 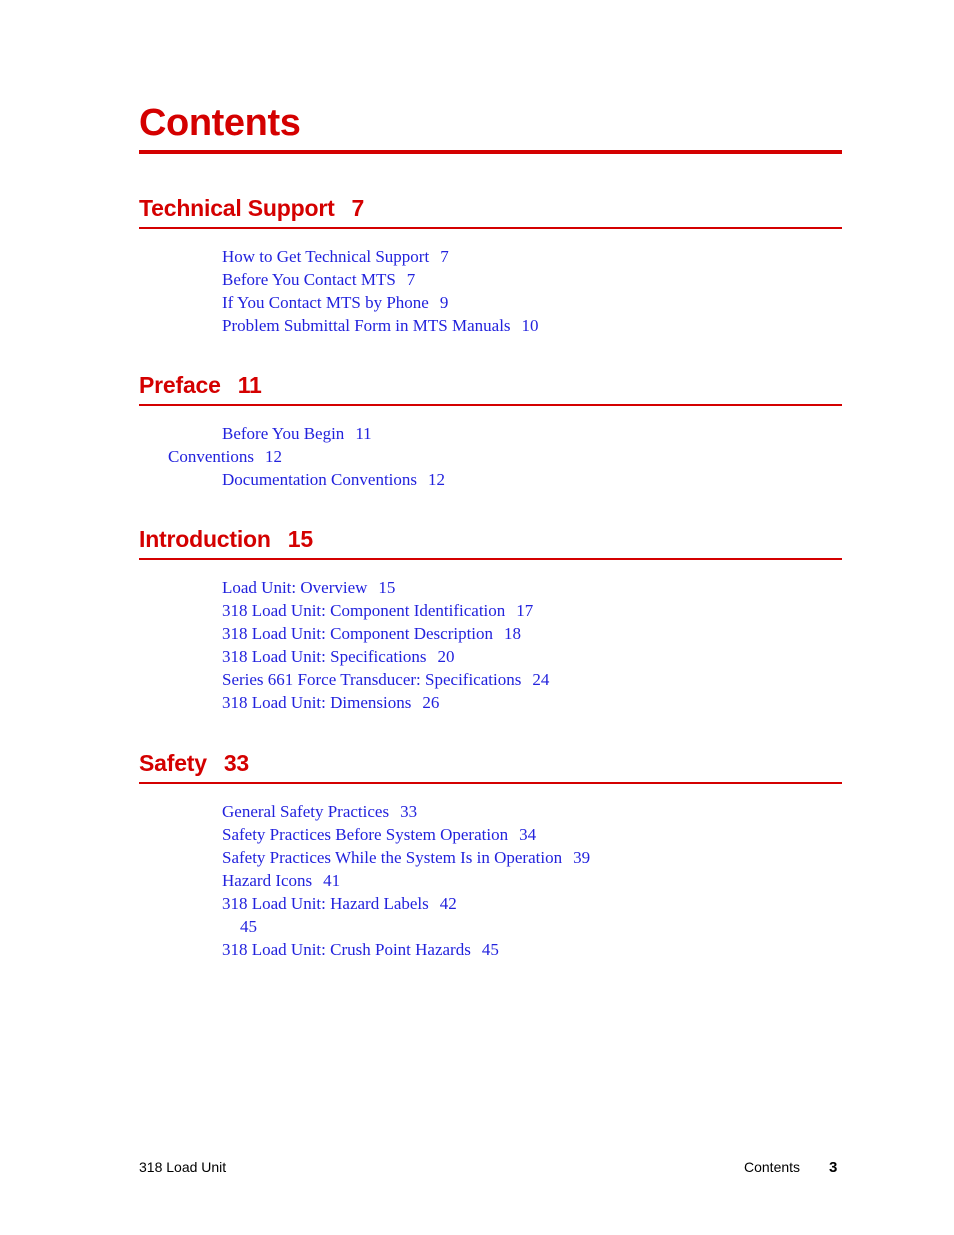 What do you see at coordinates (317, 702) in the screenshot?
I see `toc-entry-title: 318 Load Unit: Dimensions` at bounding box center [317, 702].